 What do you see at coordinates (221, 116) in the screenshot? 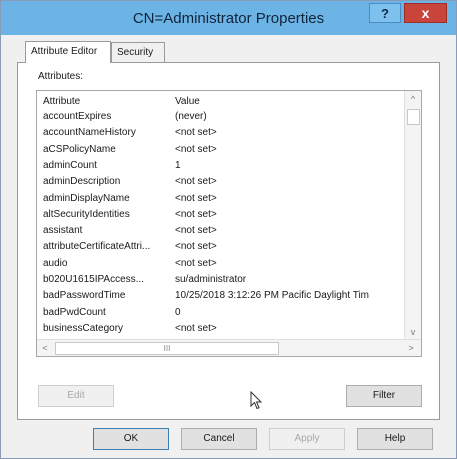
I see `attribute-row: accountExpires (never)` at bounding box center [221, 116].